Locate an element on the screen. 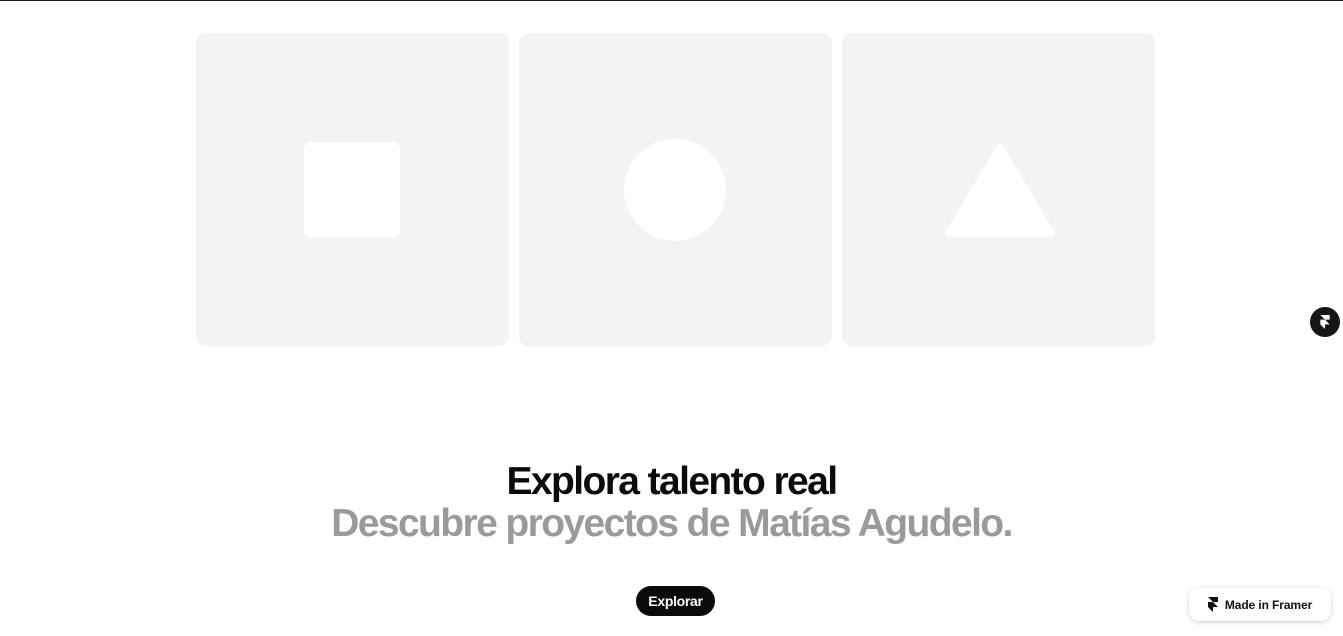  circle-shape is located at coordinates (675, 190).